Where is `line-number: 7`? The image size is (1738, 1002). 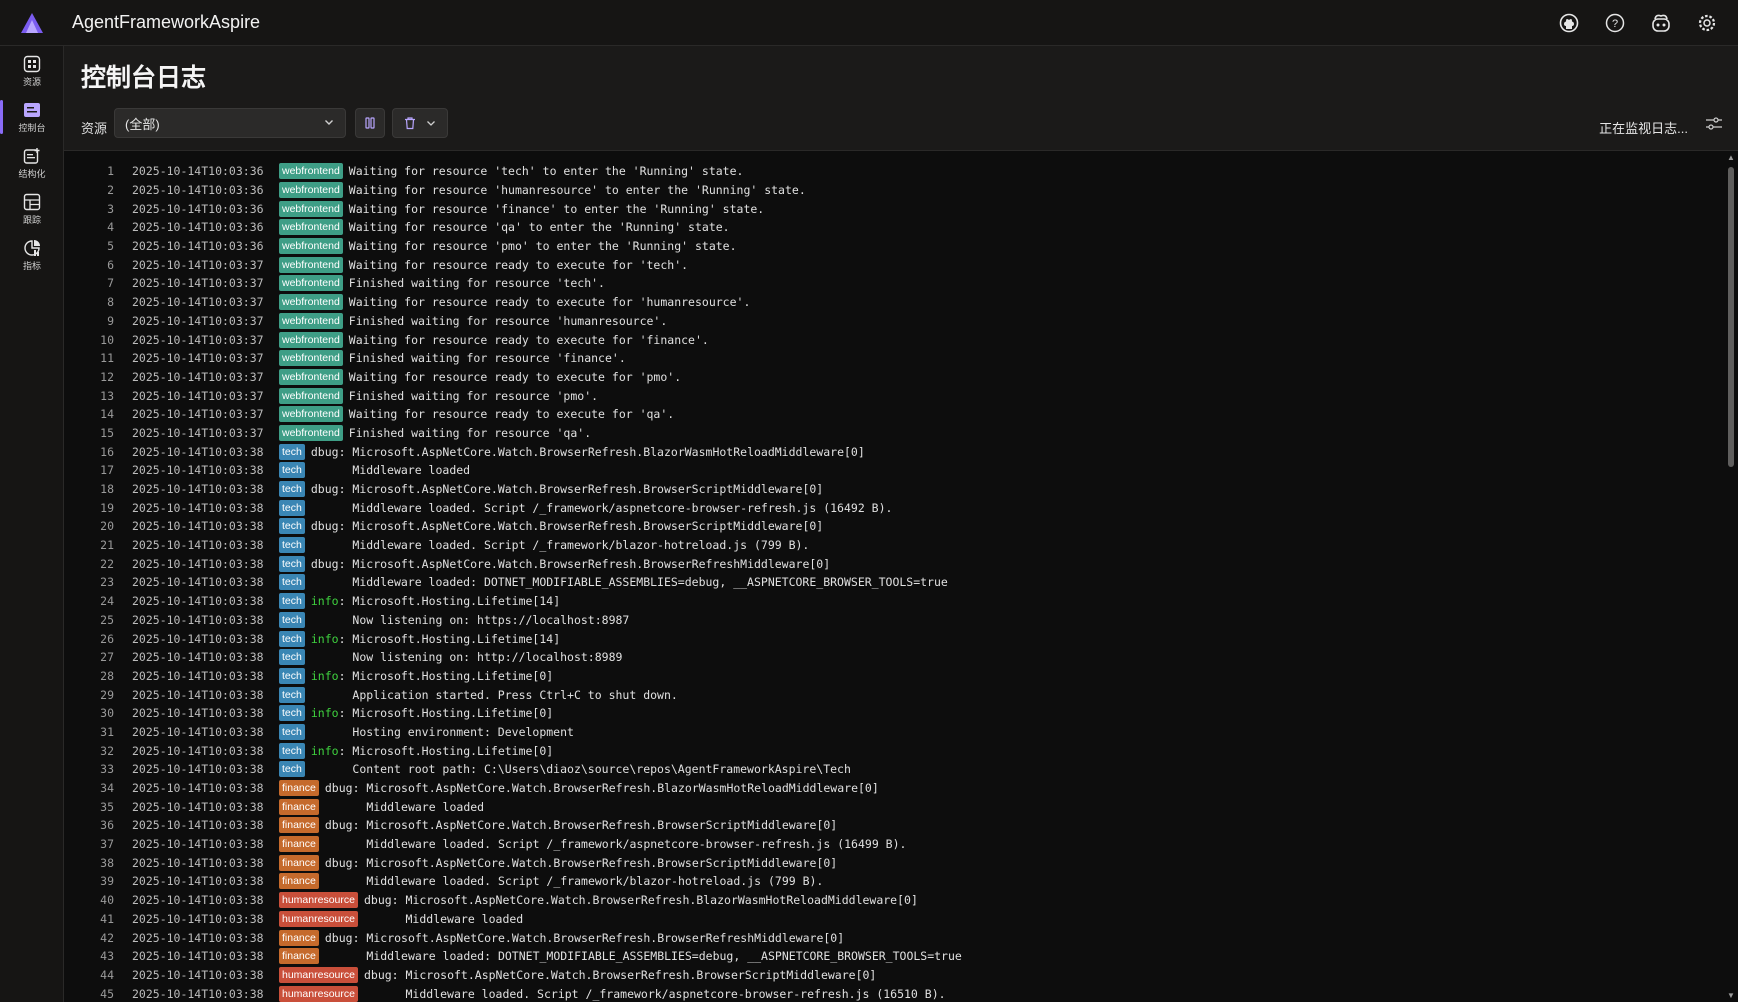
line-number: 7 is located at coordinates (110, 283).